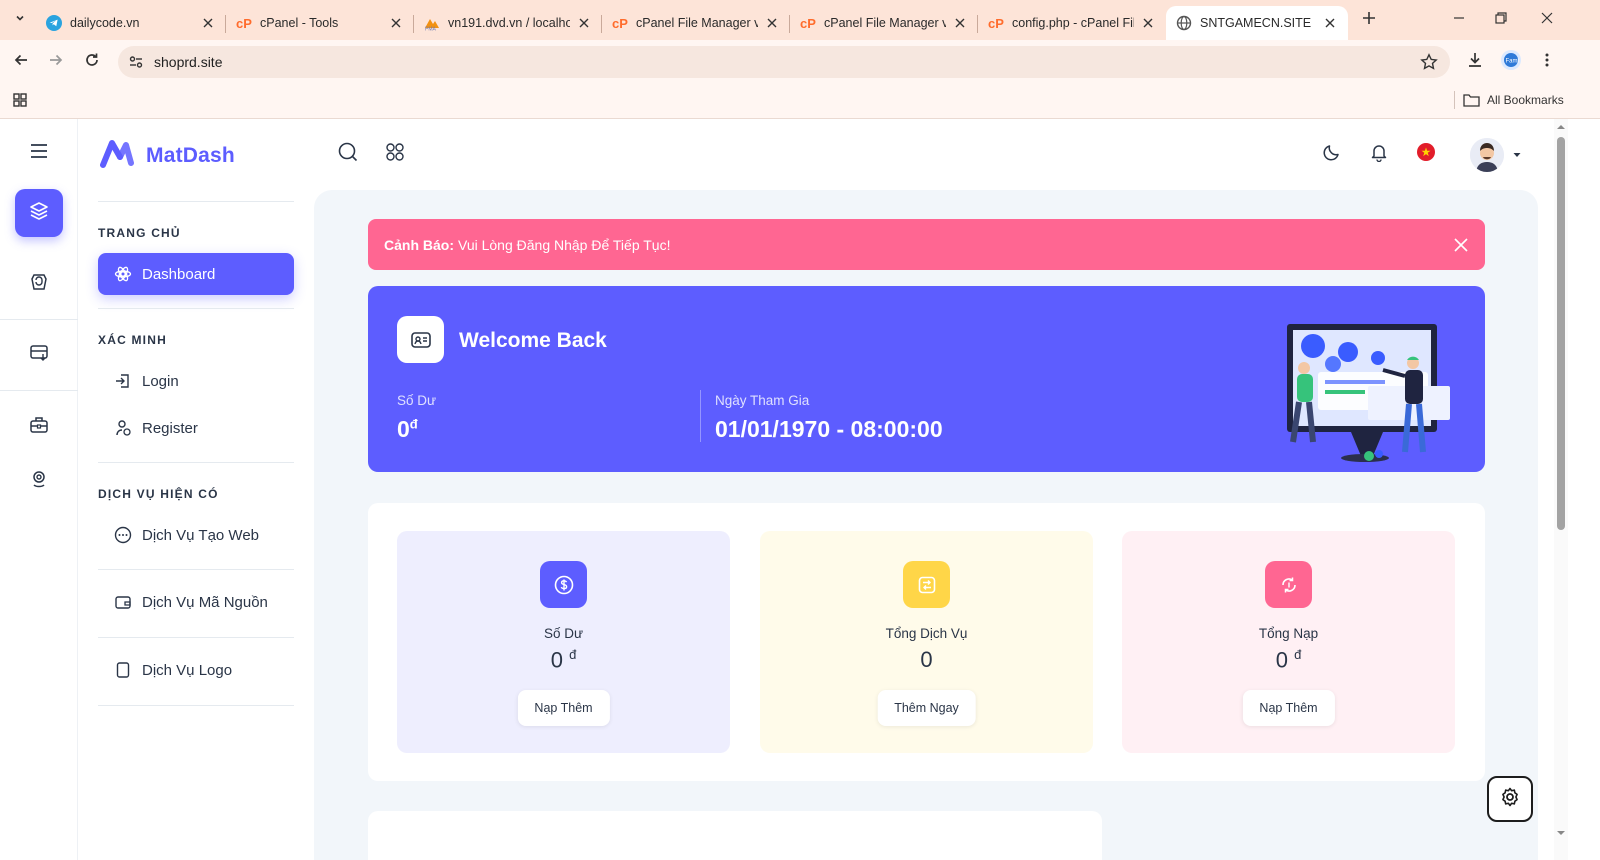 This screenshot has width=1600, height=860. What do you see at coordinates (20, 100) in the screenshot?
I see `apps-grid-icon` at bounding box center [20, 100].